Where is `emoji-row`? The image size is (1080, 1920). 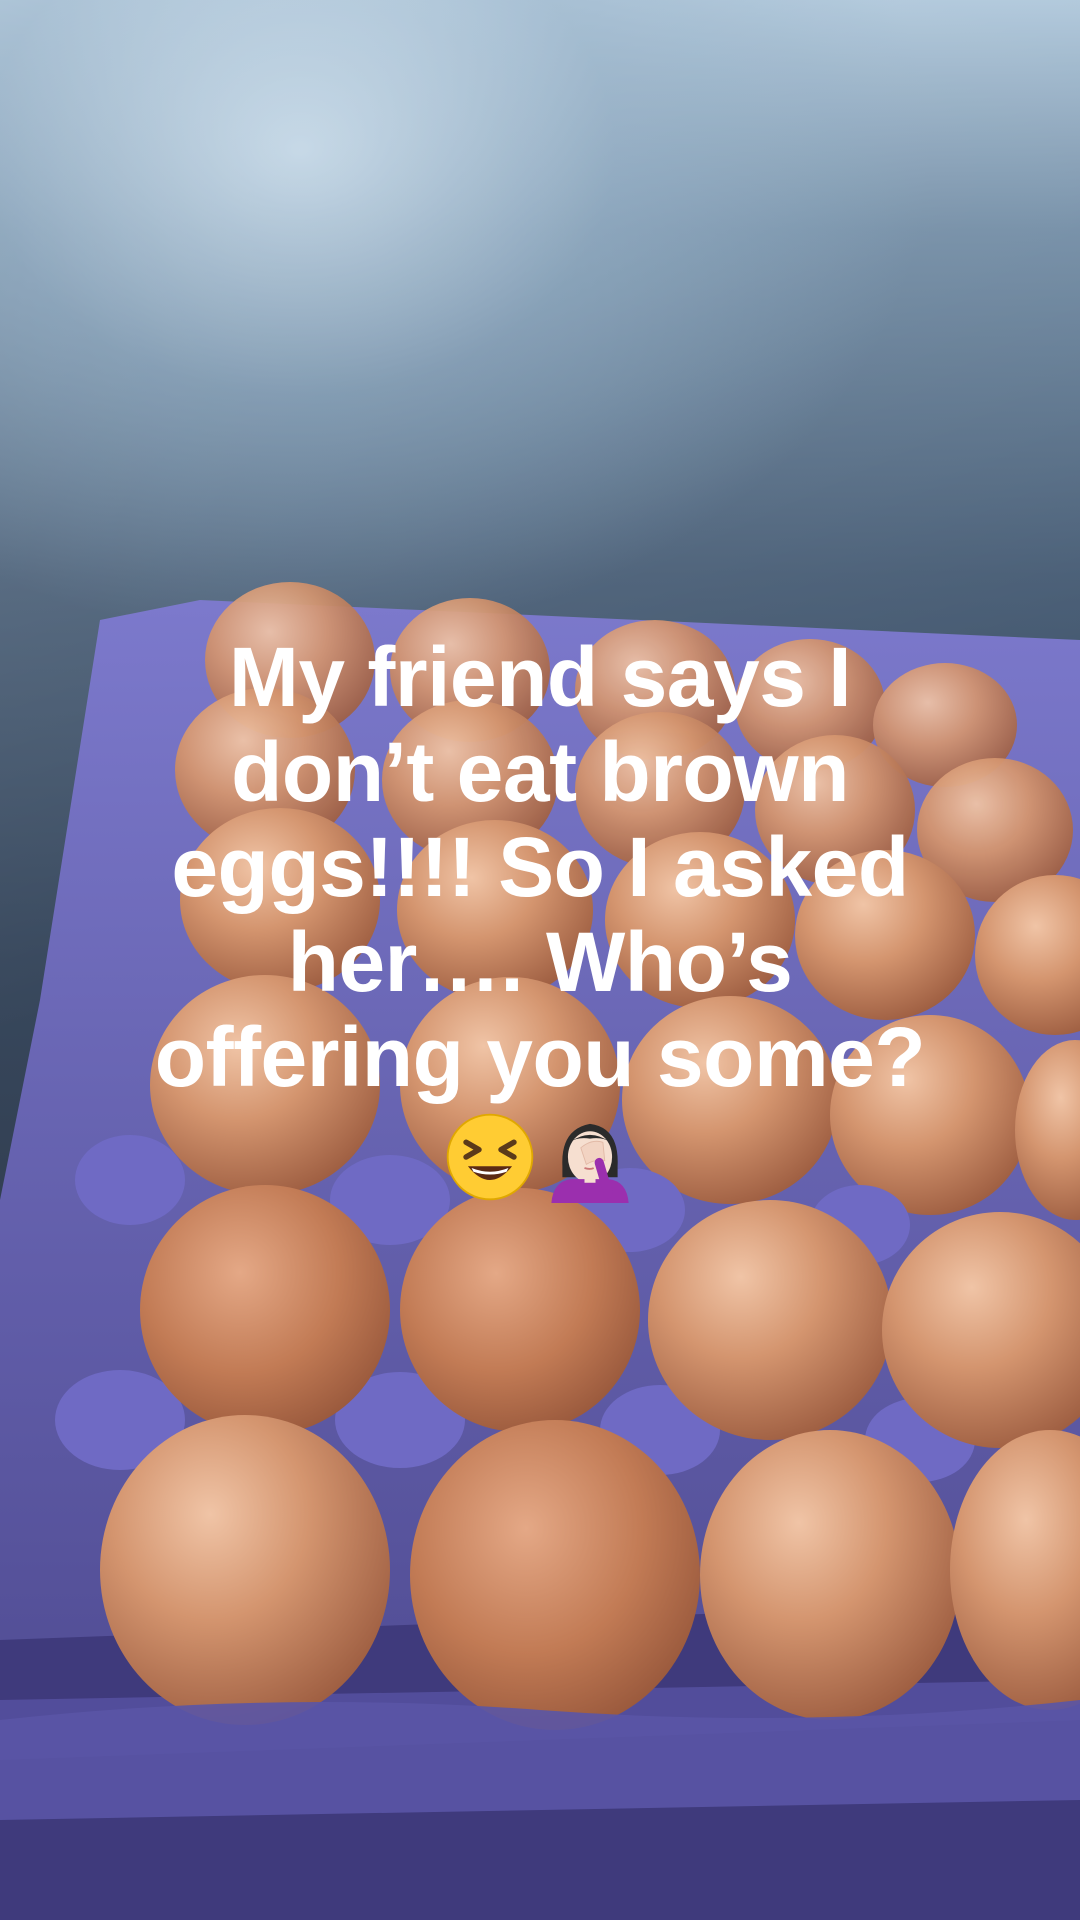 emoji-row is located at coordinates (540, 1157).